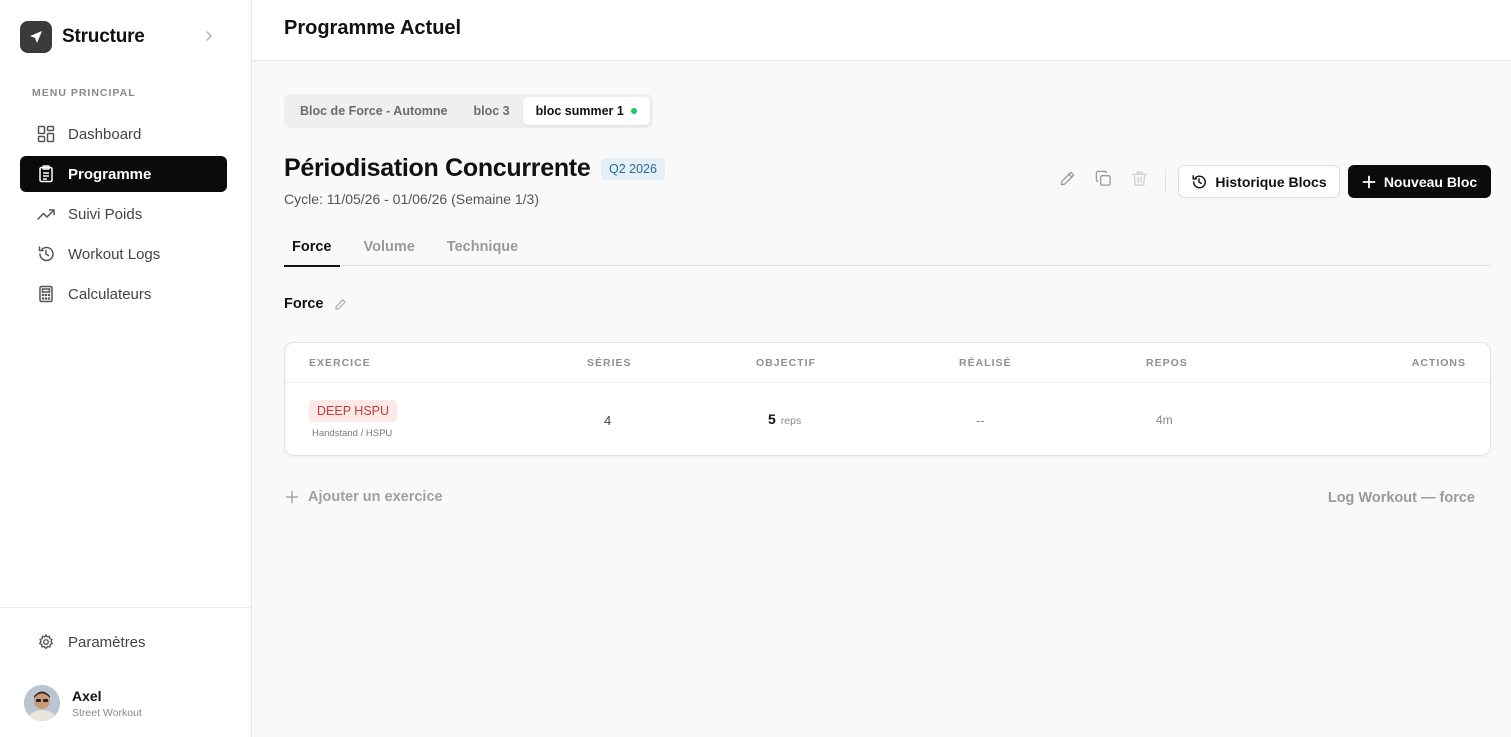  I want to click on copy-icon, so click(1103, 181).